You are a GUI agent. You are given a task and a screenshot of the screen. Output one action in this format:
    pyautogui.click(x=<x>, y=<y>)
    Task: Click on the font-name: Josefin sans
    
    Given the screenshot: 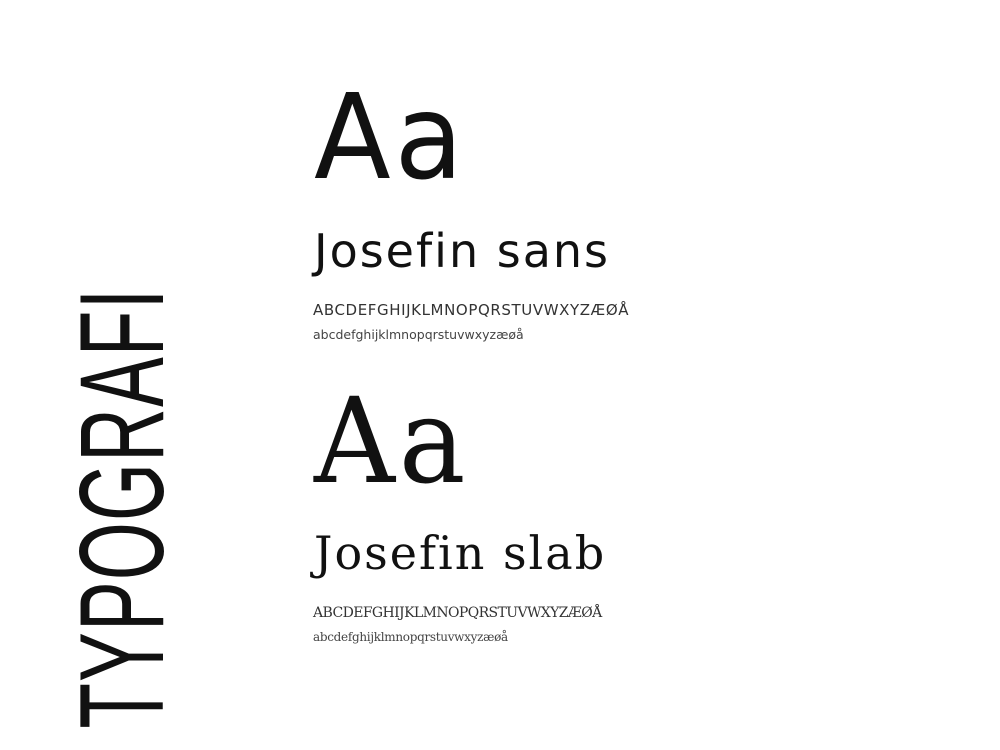 What is the action you would take?
    pyautogui.click(x=462, y=251)
    